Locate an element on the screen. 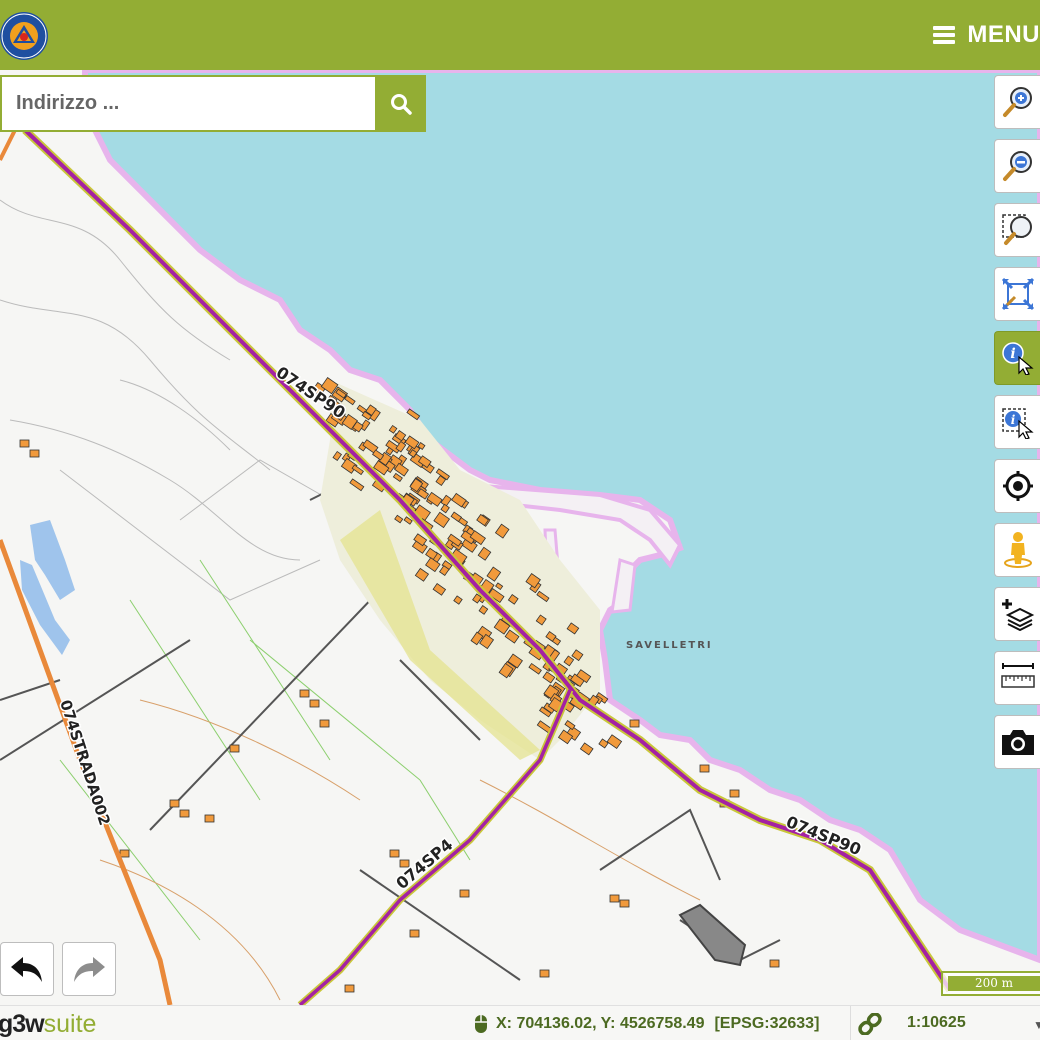 The width and height of the screenshot is (1040, 1040). add-layer-tool is located at coordinates (1017, 614).